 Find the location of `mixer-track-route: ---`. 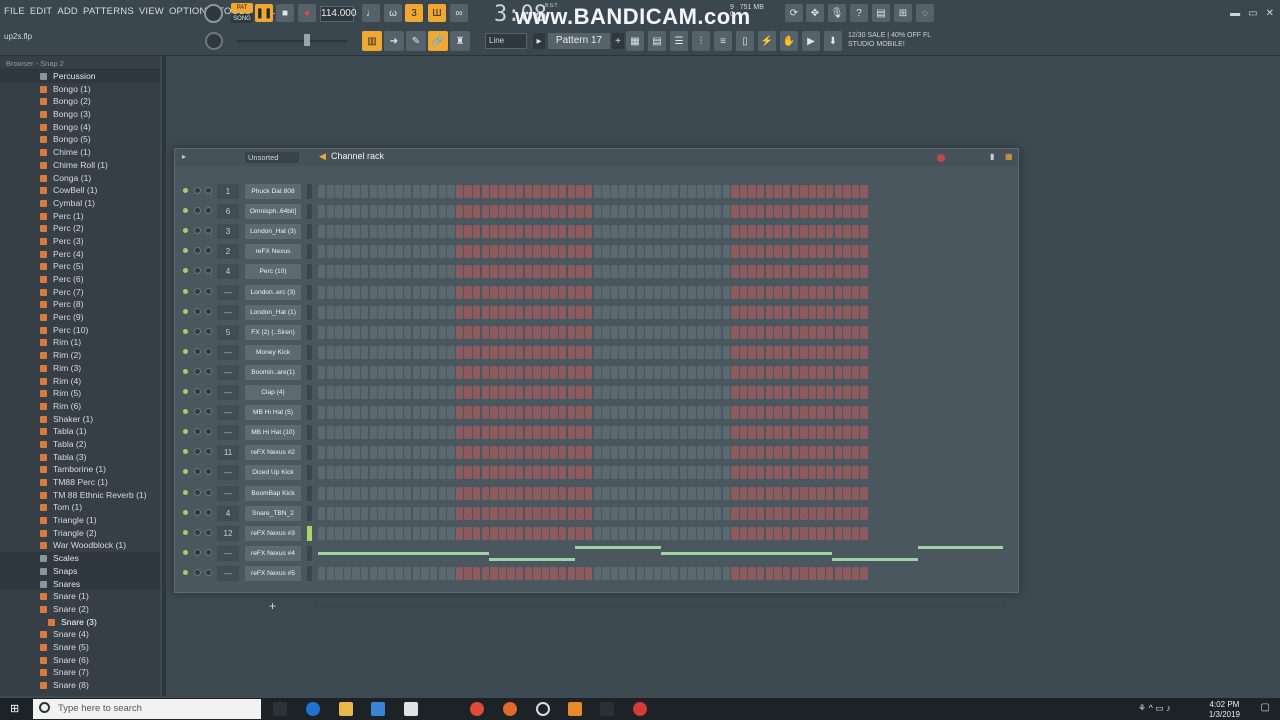

mixer-track-route: --- is located at coordinates (228, 493).